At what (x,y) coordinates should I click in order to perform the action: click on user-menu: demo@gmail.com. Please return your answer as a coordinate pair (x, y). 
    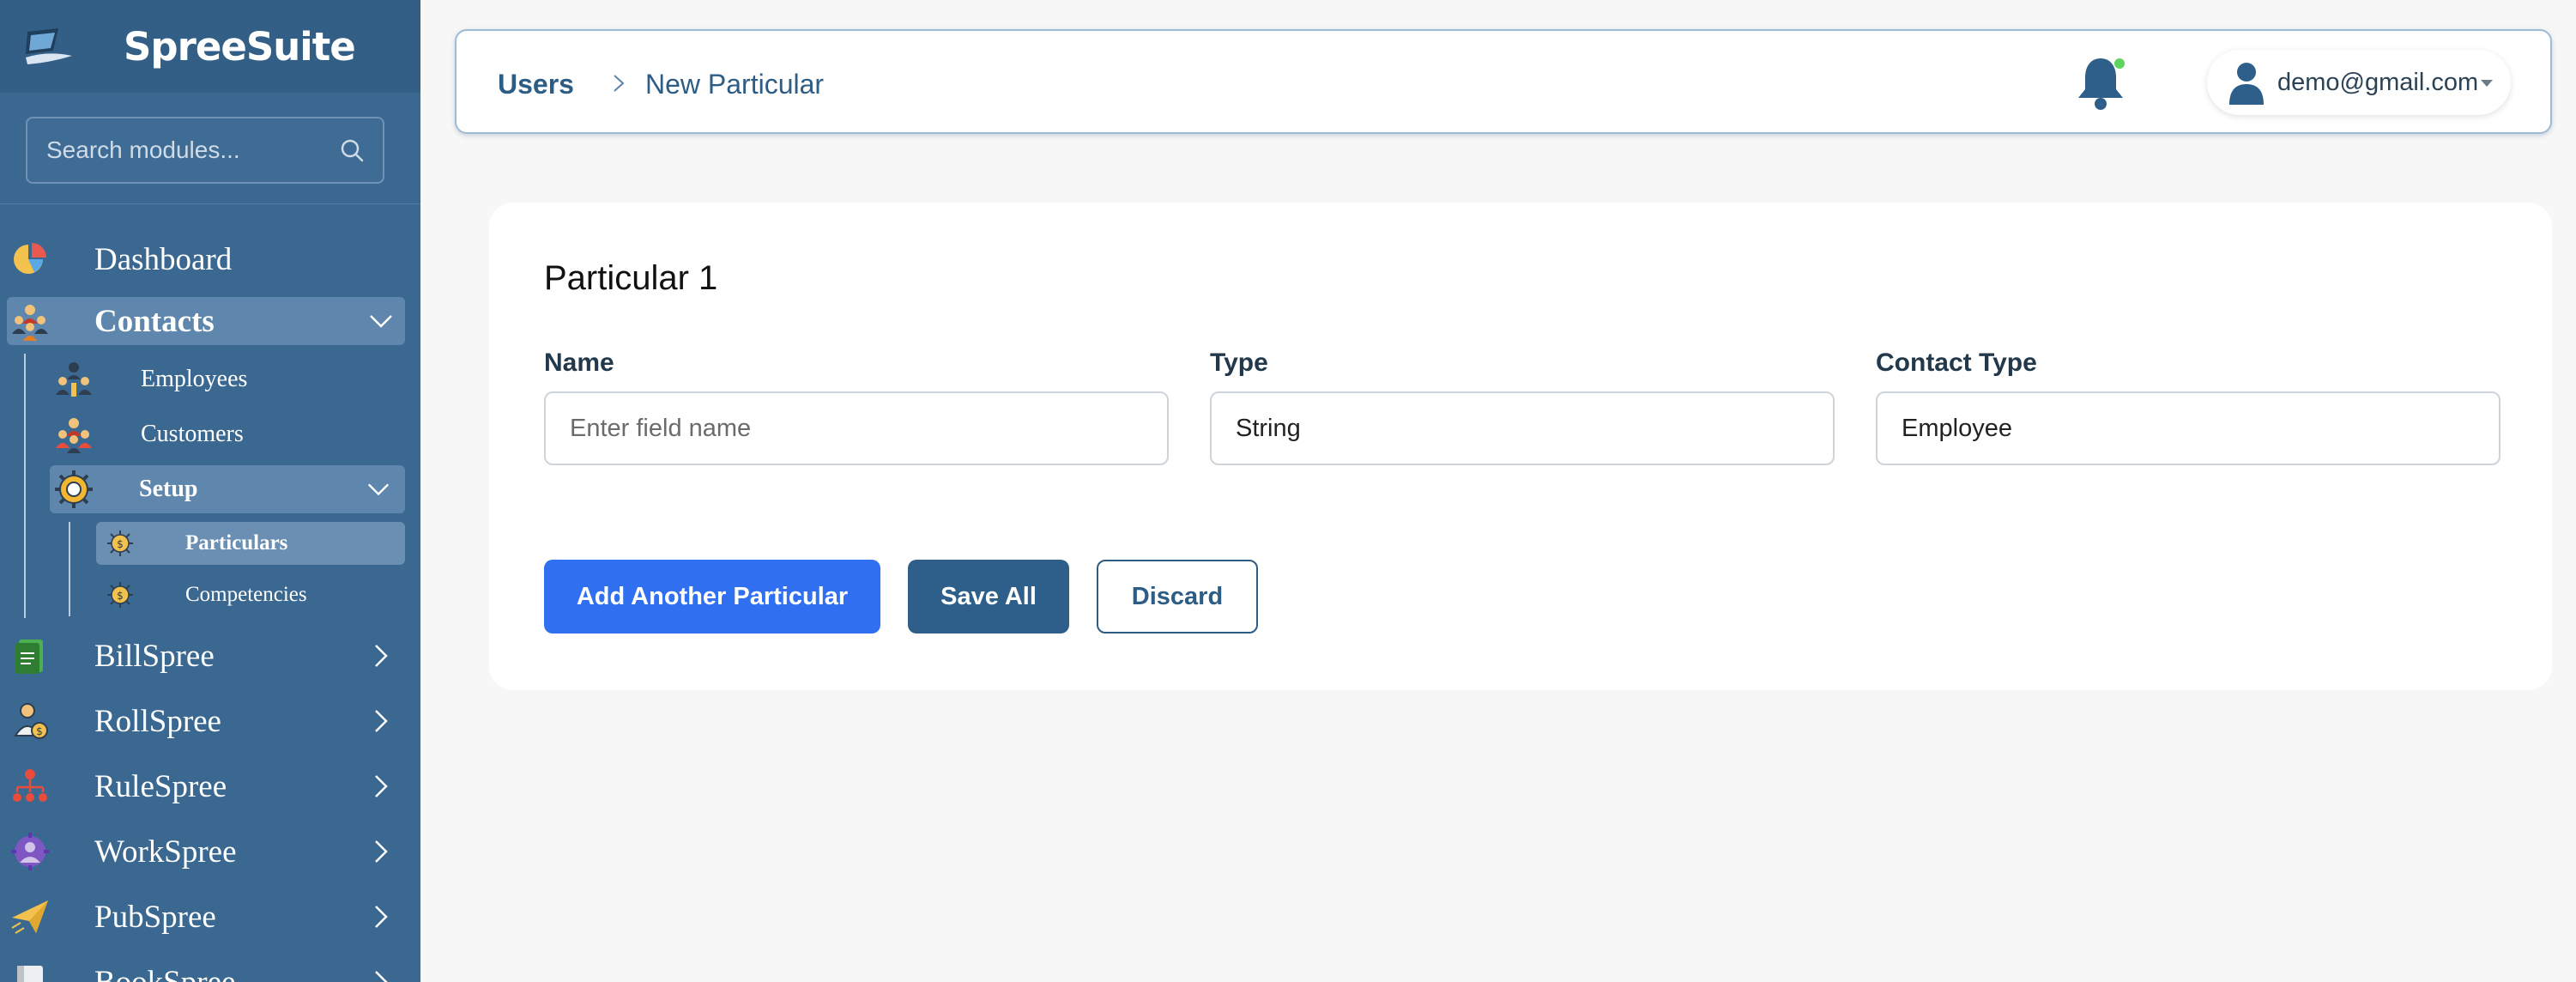
    Looking at the image, I should click on (2359, 82).